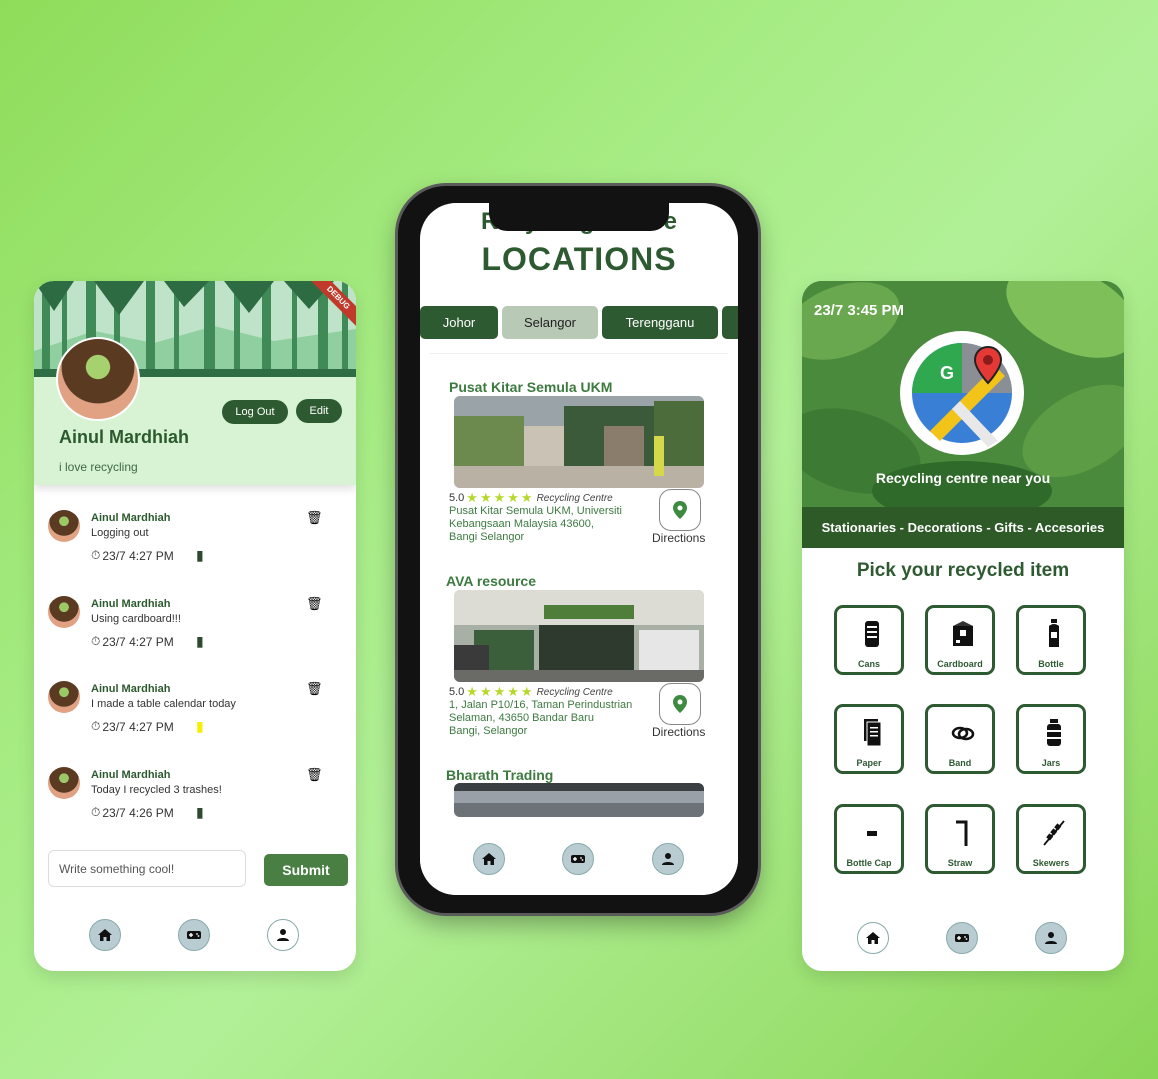  Describe the element at coordinates (960, 763) in the screenshot. I see `item-label: Band` at that location.